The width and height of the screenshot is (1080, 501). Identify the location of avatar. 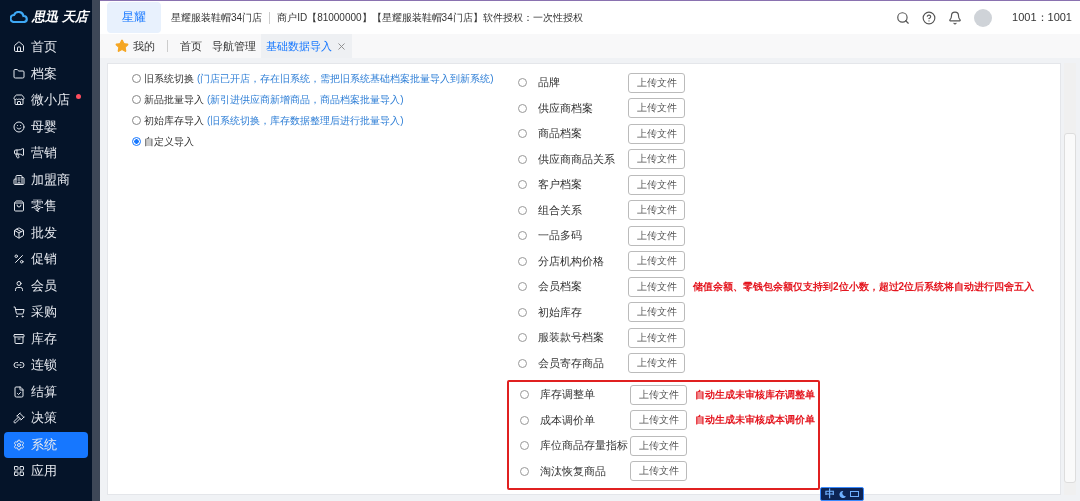
(983, 17).